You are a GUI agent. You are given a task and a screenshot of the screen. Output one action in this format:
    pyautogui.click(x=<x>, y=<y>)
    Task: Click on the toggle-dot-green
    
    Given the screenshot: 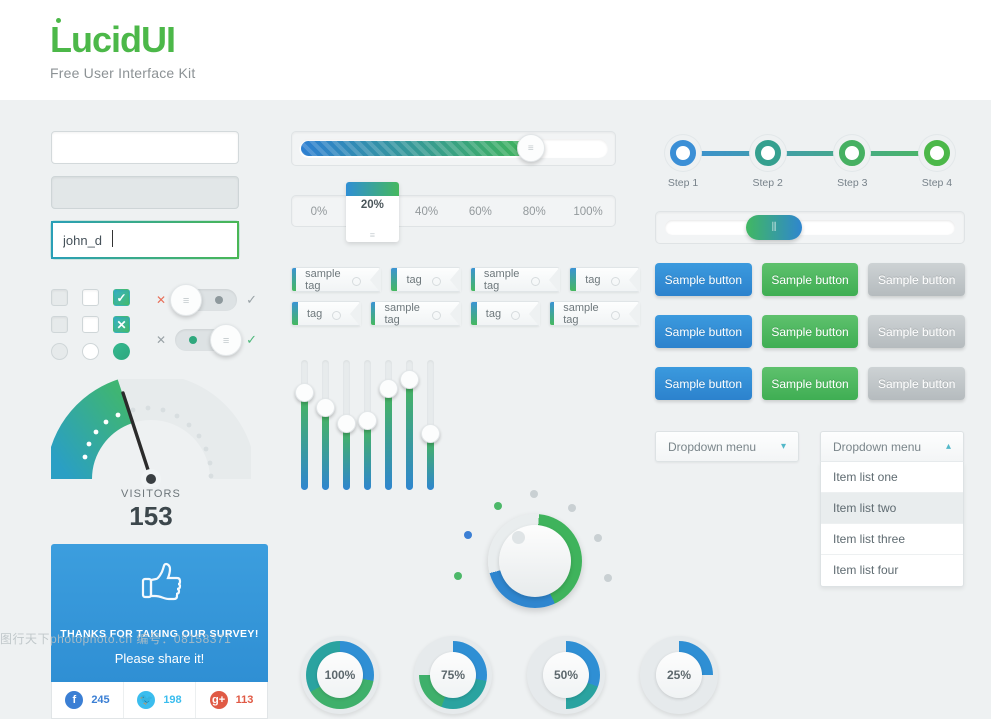 What is the action you would take?
    pyautogui.click(x=193, y=340)
    